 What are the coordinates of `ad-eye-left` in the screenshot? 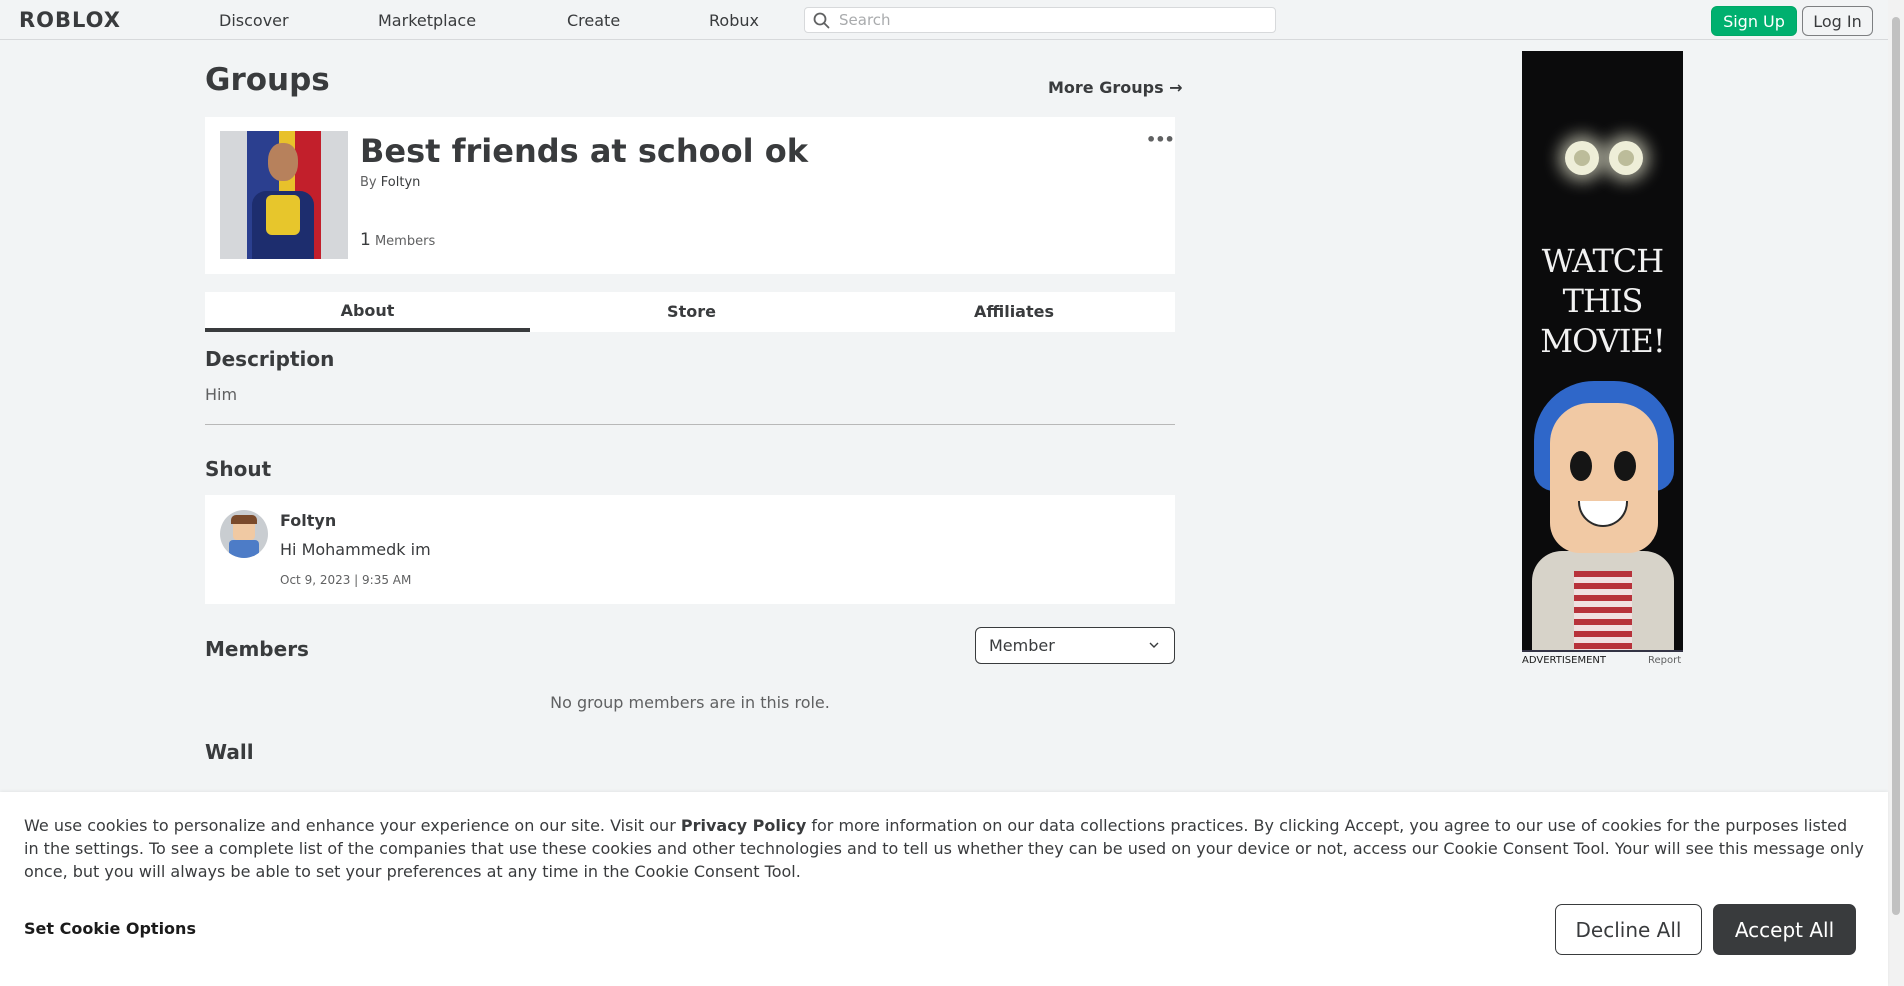 It's located at (1582, 158).